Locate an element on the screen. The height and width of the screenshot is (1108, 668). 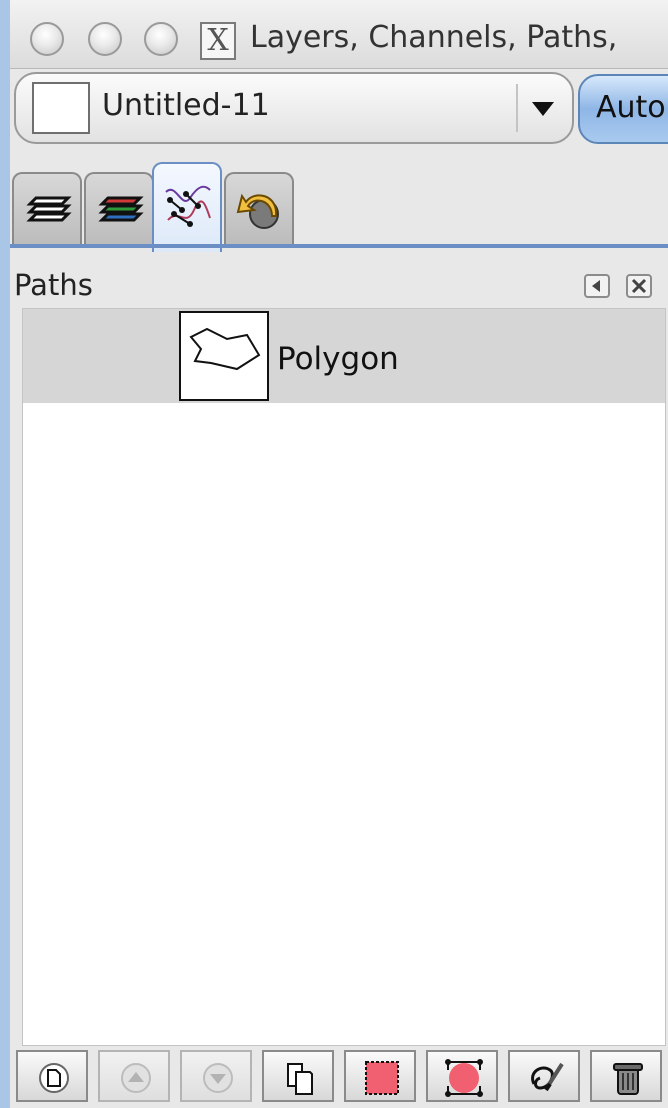
raise-path-button is located at coordinates (134, 1076).